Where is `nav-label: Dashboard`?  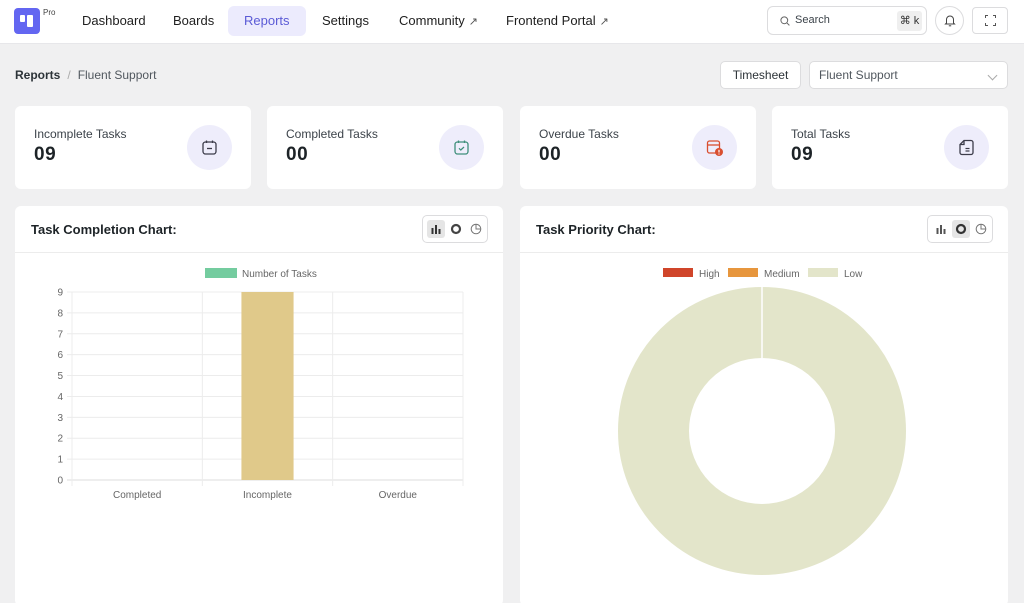 nav-label: Dashboard is located at coordinates (114, 20).